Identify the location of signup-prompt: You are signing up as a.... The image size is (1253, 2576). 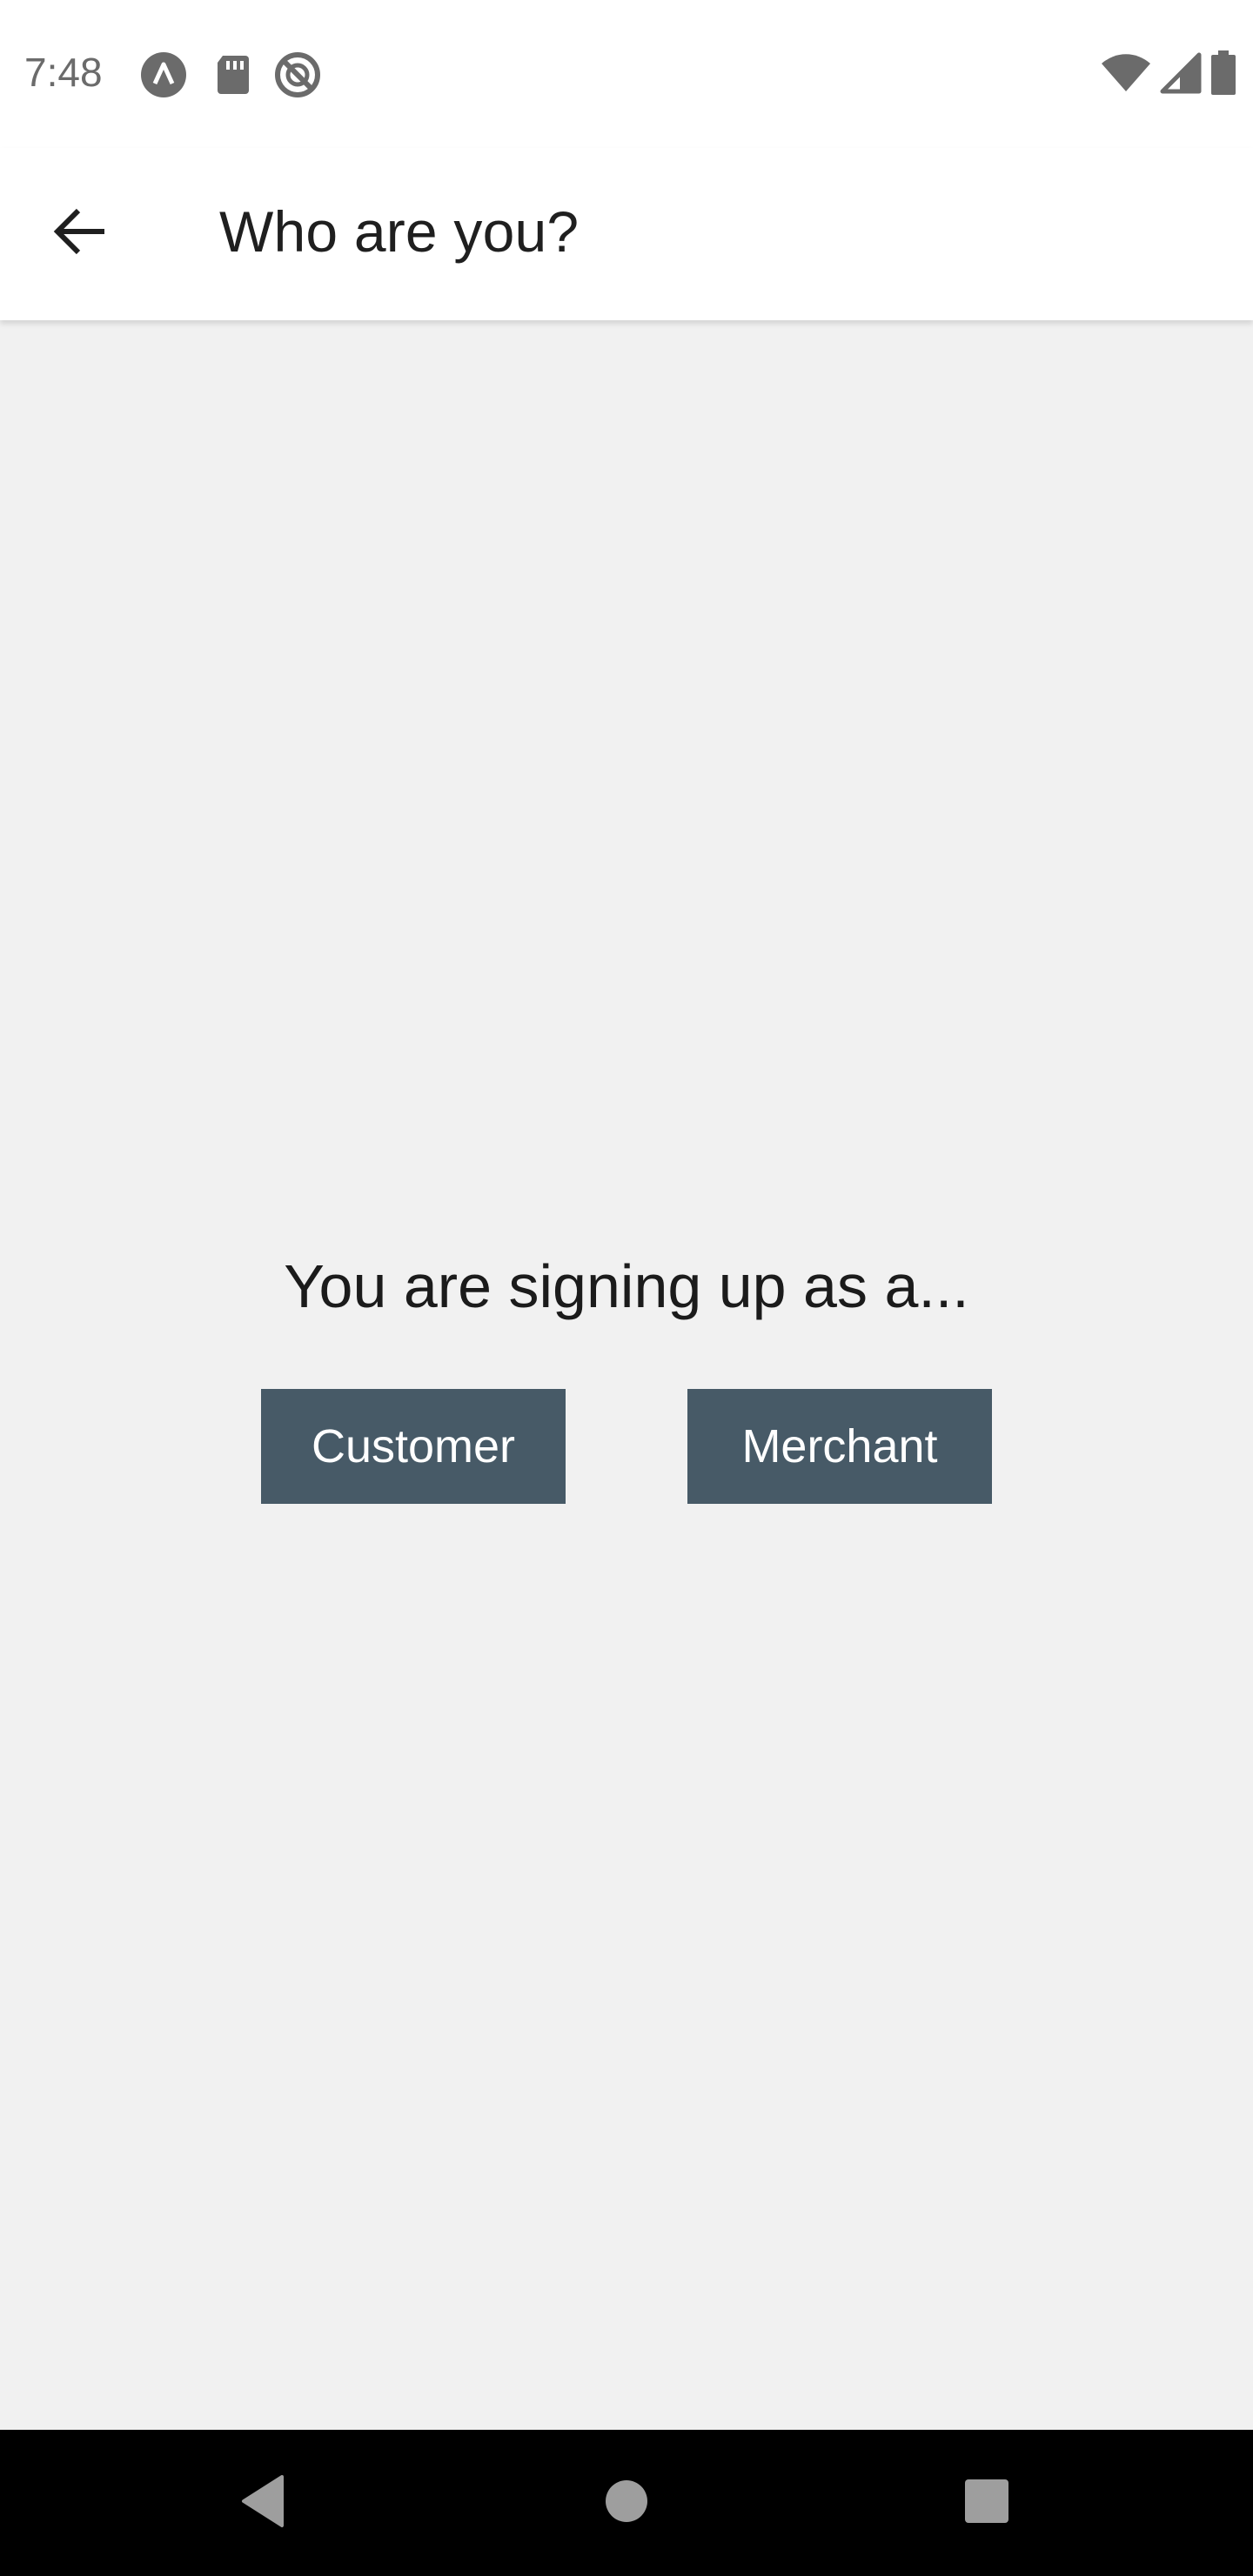
(626, 1286).